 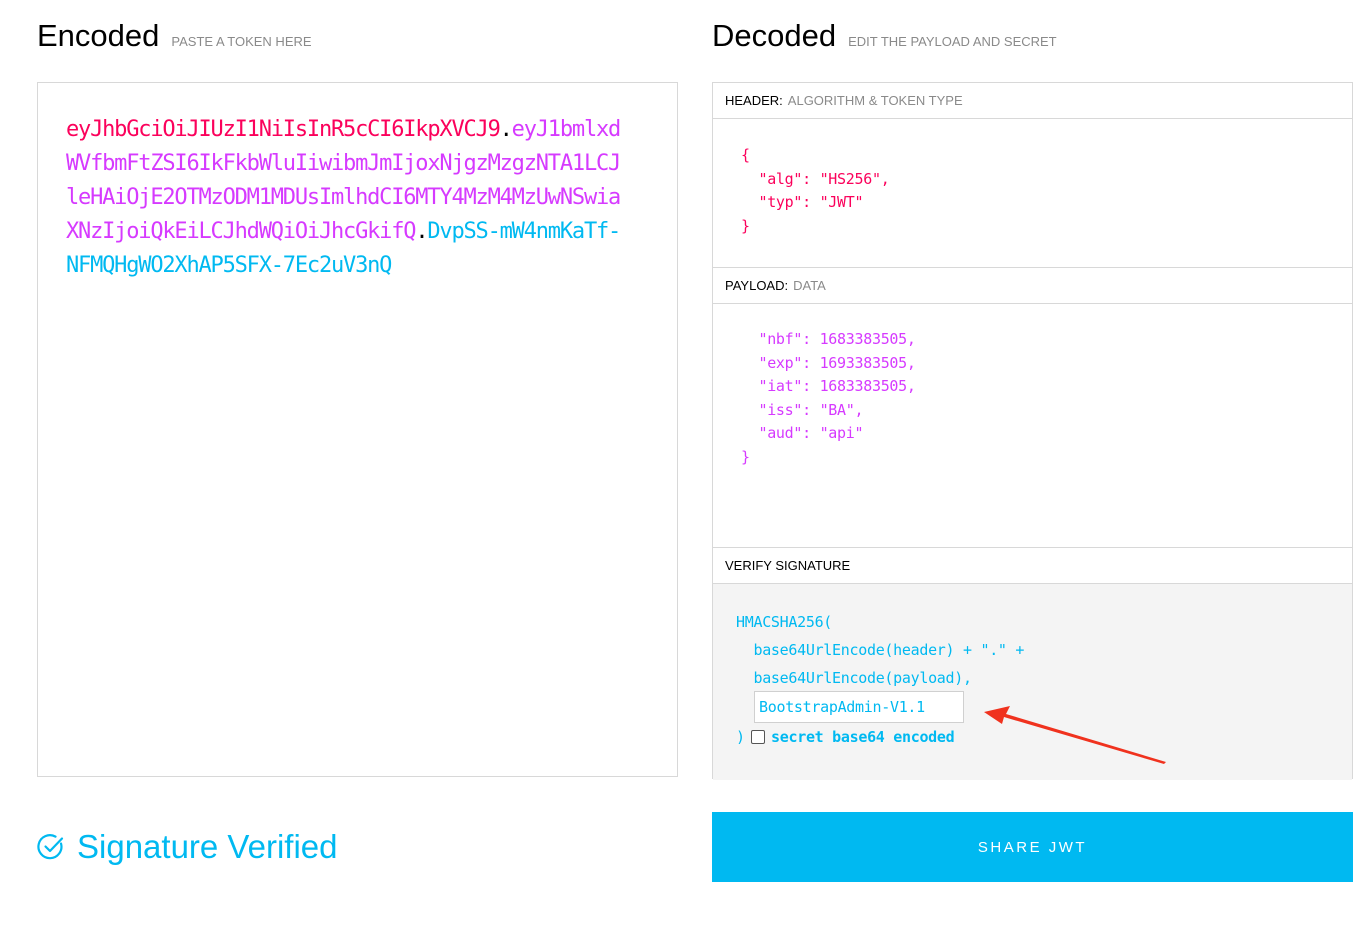 I want to click on verify-line-3: base64UrlEncode(payload),, so click(x=854, y=678).